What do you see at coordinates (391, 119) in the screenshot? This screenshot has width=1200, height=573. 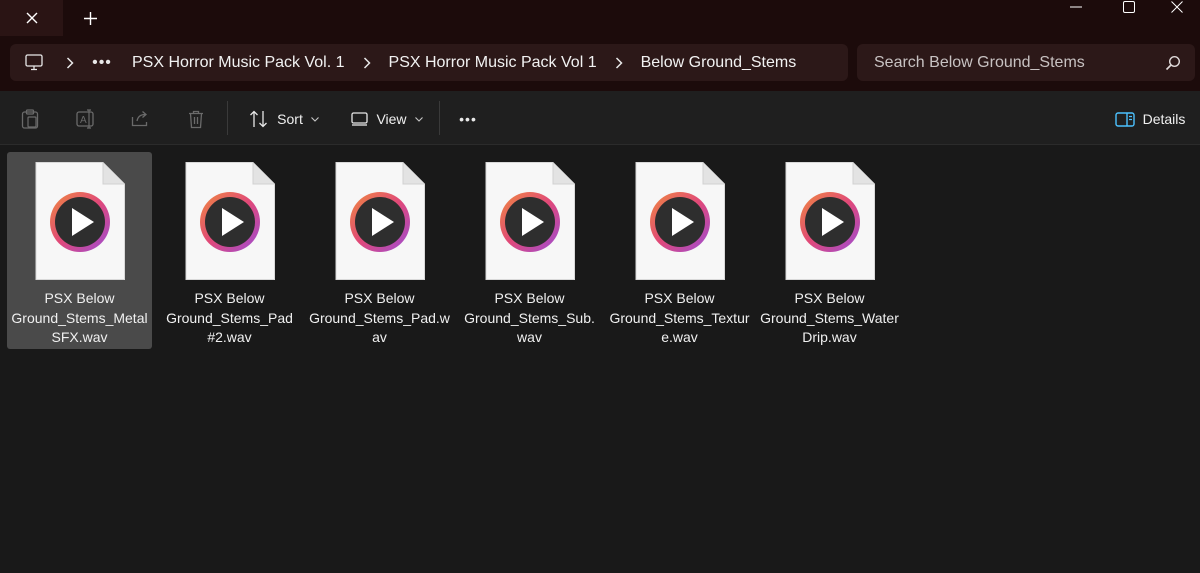 I see `view-label: View` at bounding box center [391, 119].